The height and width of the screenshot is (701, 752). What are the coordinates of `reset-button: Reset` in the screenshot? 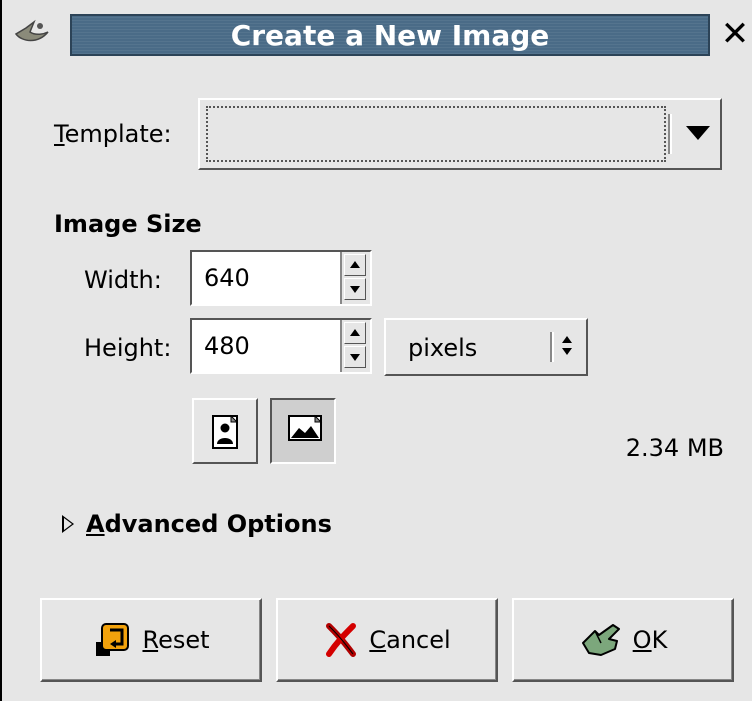 It's located at (151, 640).